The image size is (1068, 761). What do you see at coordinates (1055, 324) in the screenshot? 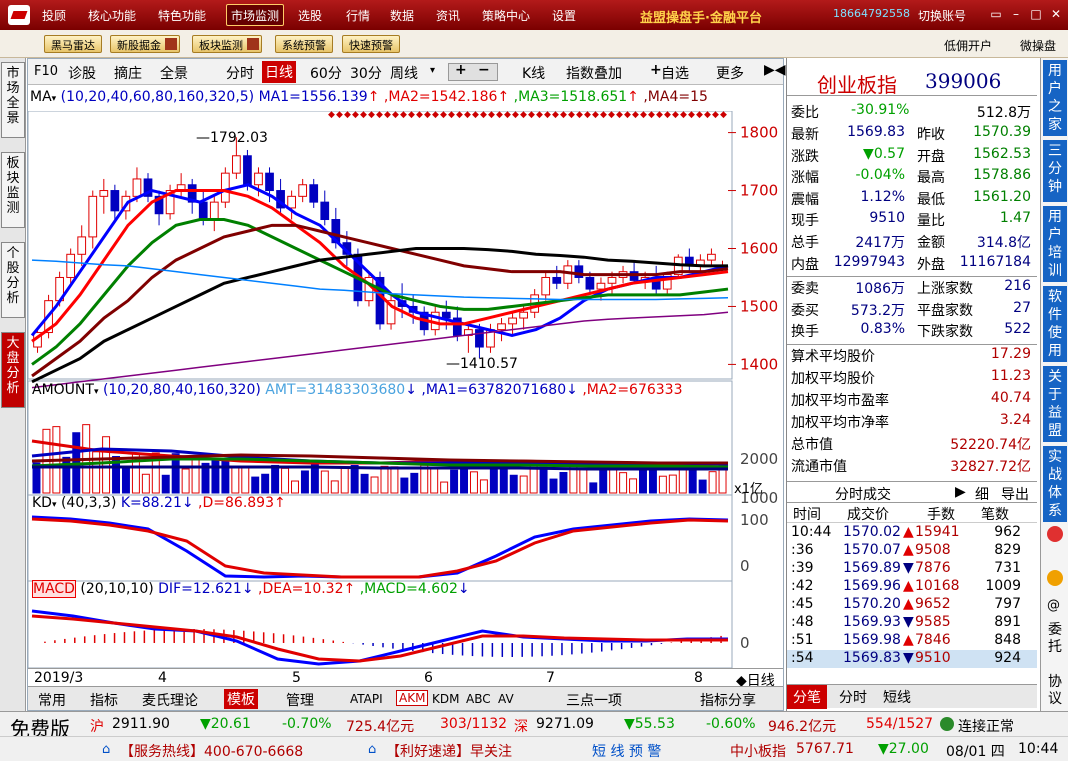
I see `tab-software-usage: 软件使用` at bounding box center [1055, 324].